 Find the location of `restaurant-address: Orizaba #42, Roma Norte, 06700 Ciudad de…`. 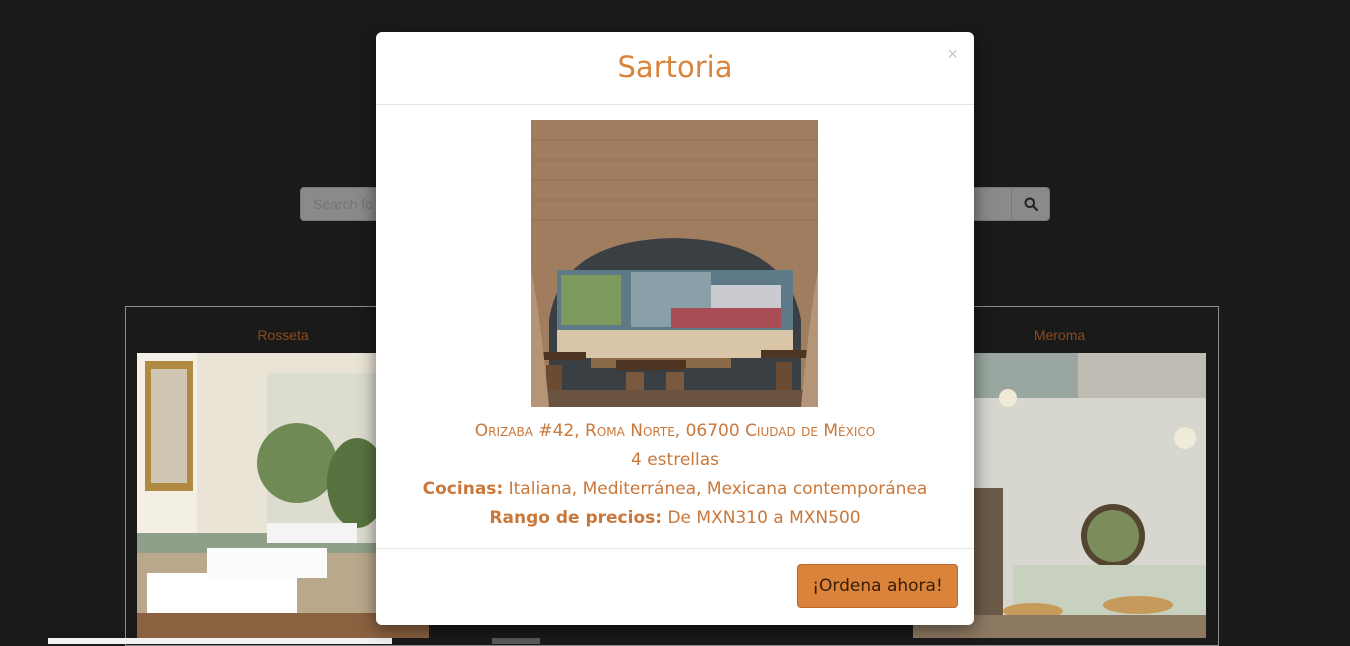

restaurant-address: Orizaba #42, Roma Norte, 06700 Ciudad de… is located at coordinates (675, 431).